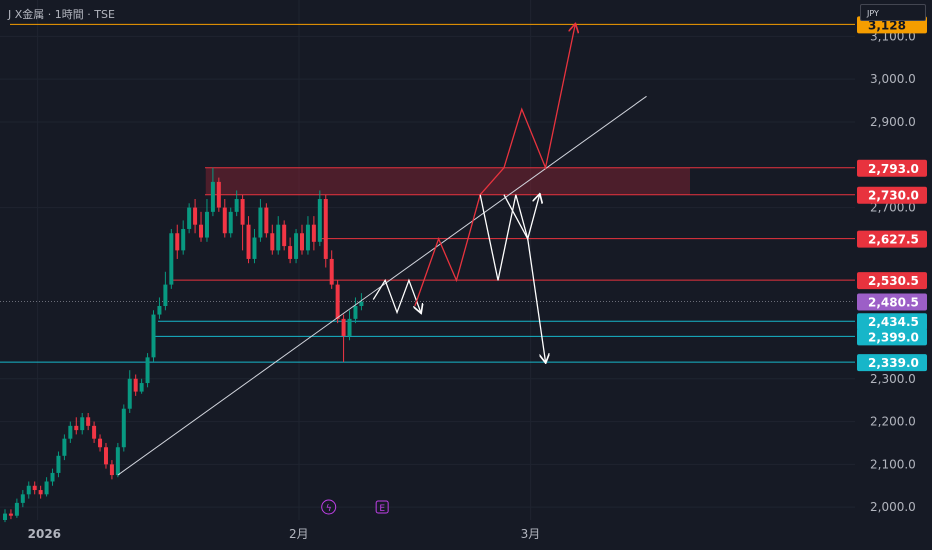 This screenshot has width=932, height=550. Describe the element at coordinates (299, 534) in the screenshot. I see `time-tick-label: 2月` at that location.